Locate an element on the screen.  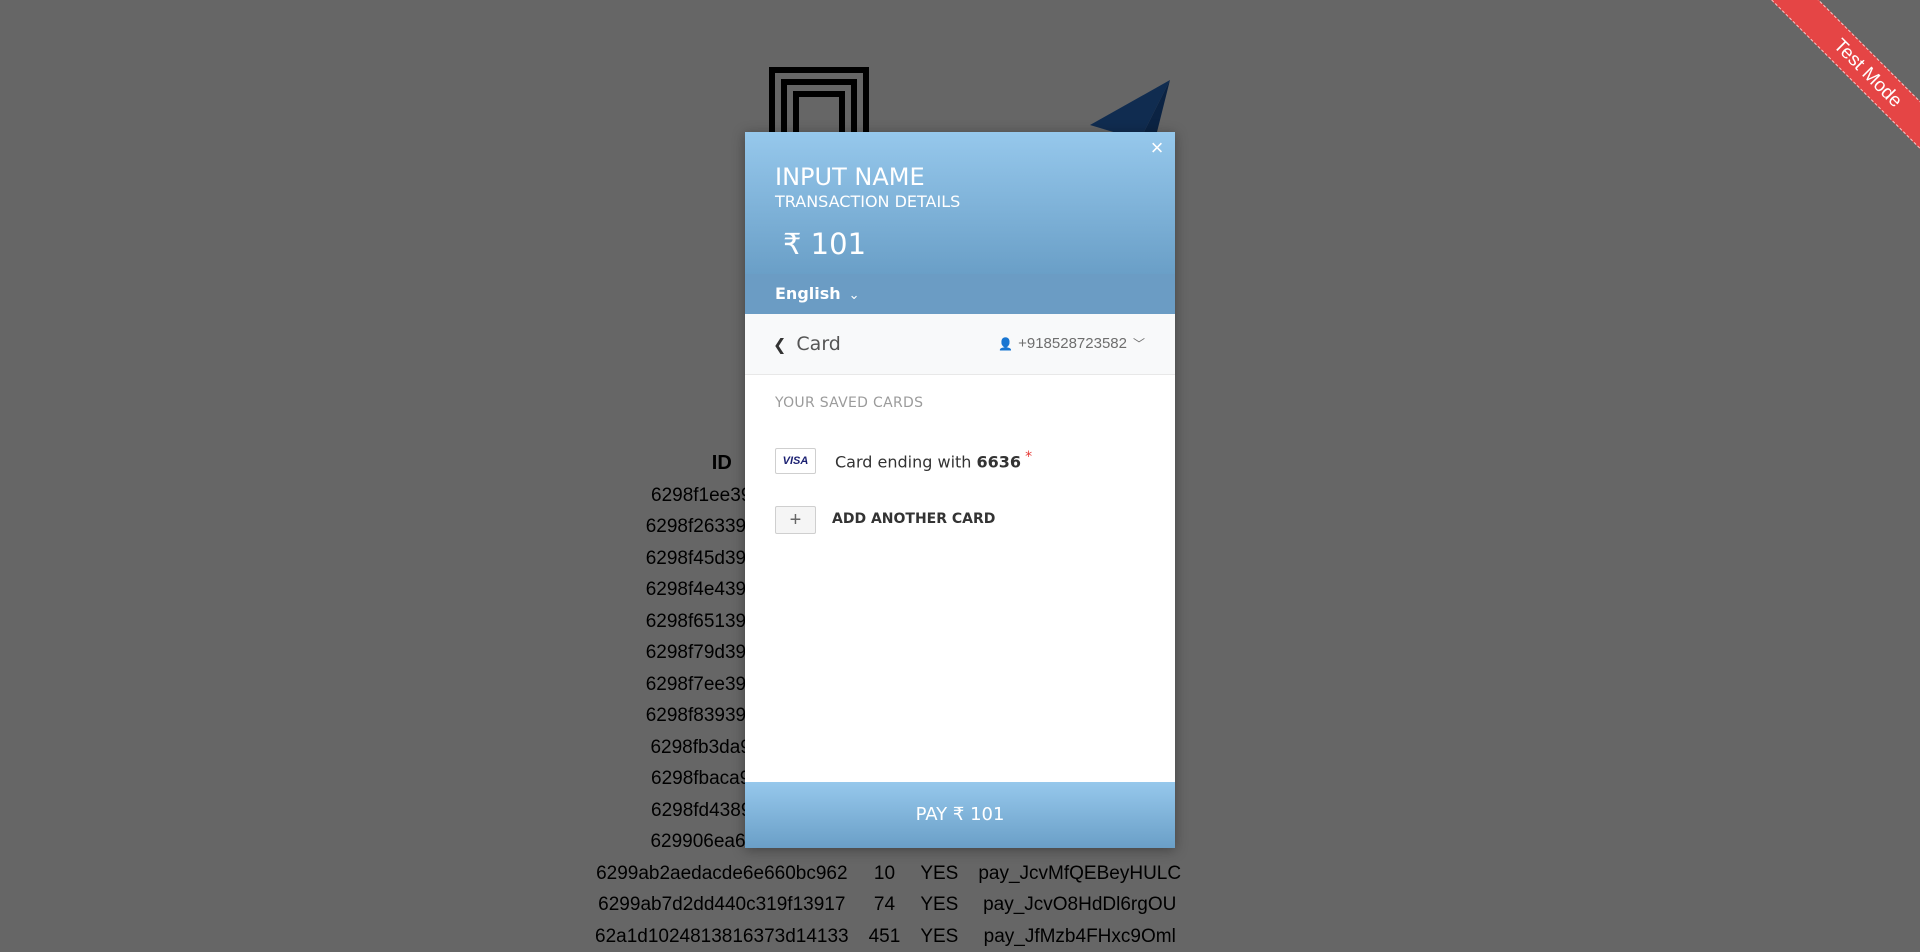
back-button: ❮ Card is located at coordinates (807, 344).